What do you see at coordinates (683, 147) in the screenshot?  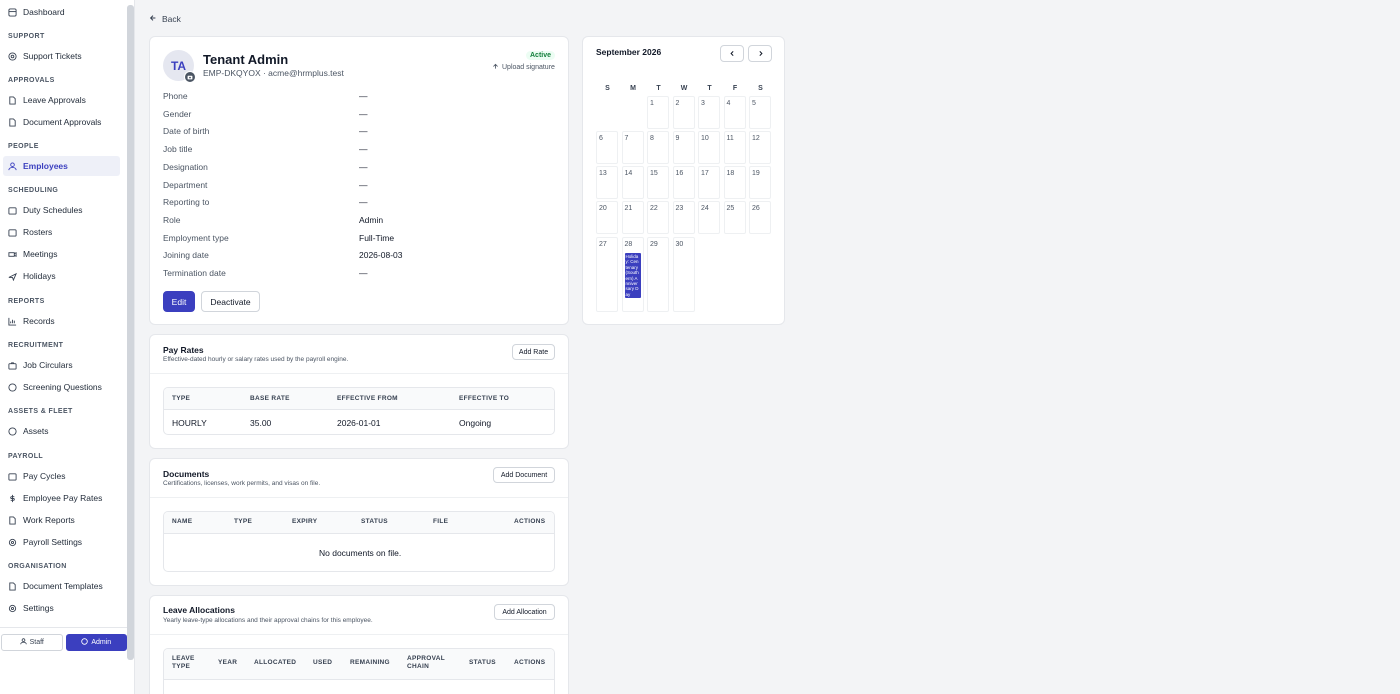 I see `calendar-day: 9` at bounding box center [683, 147].